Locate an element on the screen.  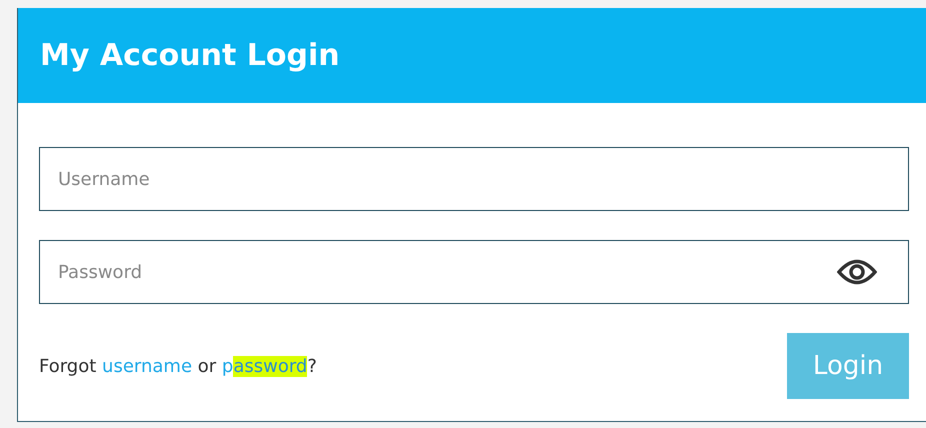
page-title: My Account Login is located at coordinates (190, 55).